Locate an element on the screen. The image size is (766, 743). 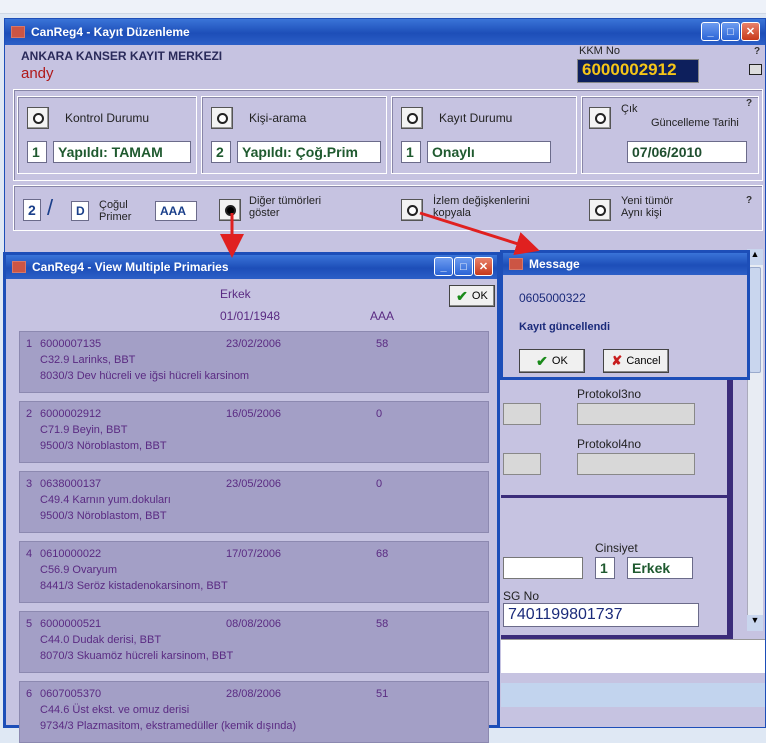
annotation-arrows is located at coordinates (380, 234).